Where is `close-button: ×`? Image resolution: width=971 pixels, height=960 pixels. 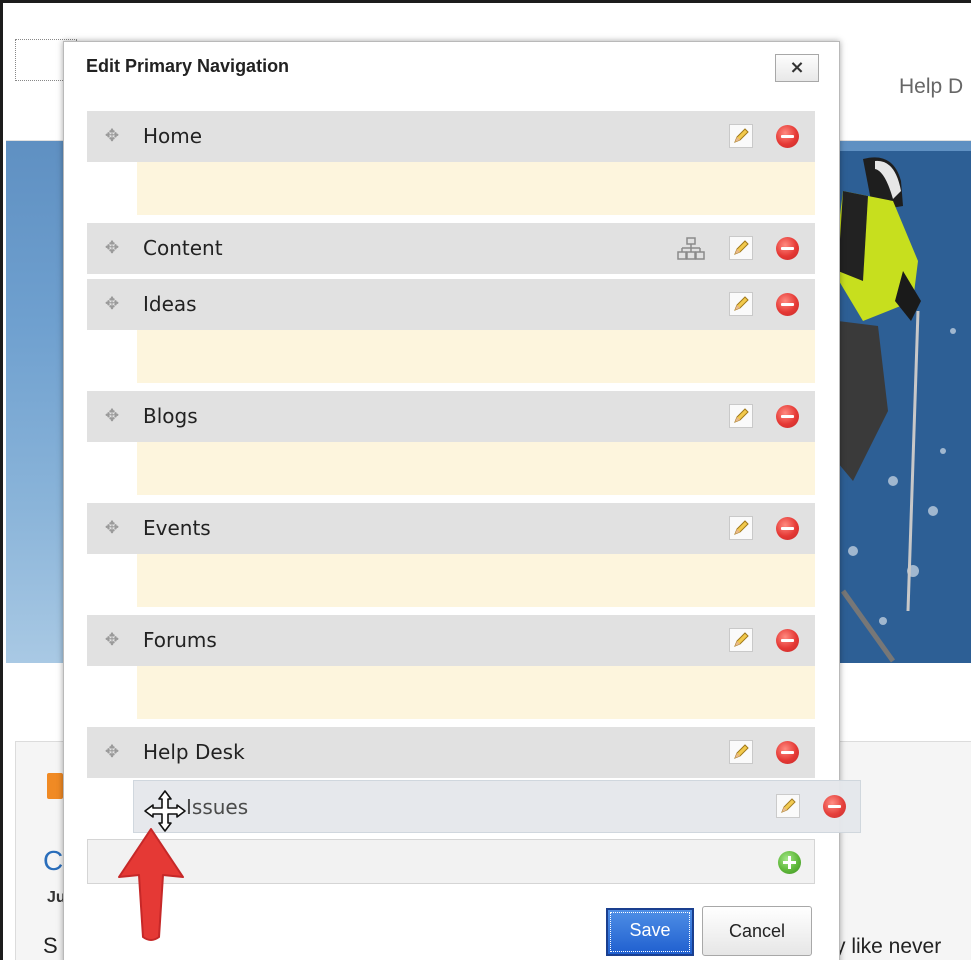 close-button: × is located at coordinates (797, 68).